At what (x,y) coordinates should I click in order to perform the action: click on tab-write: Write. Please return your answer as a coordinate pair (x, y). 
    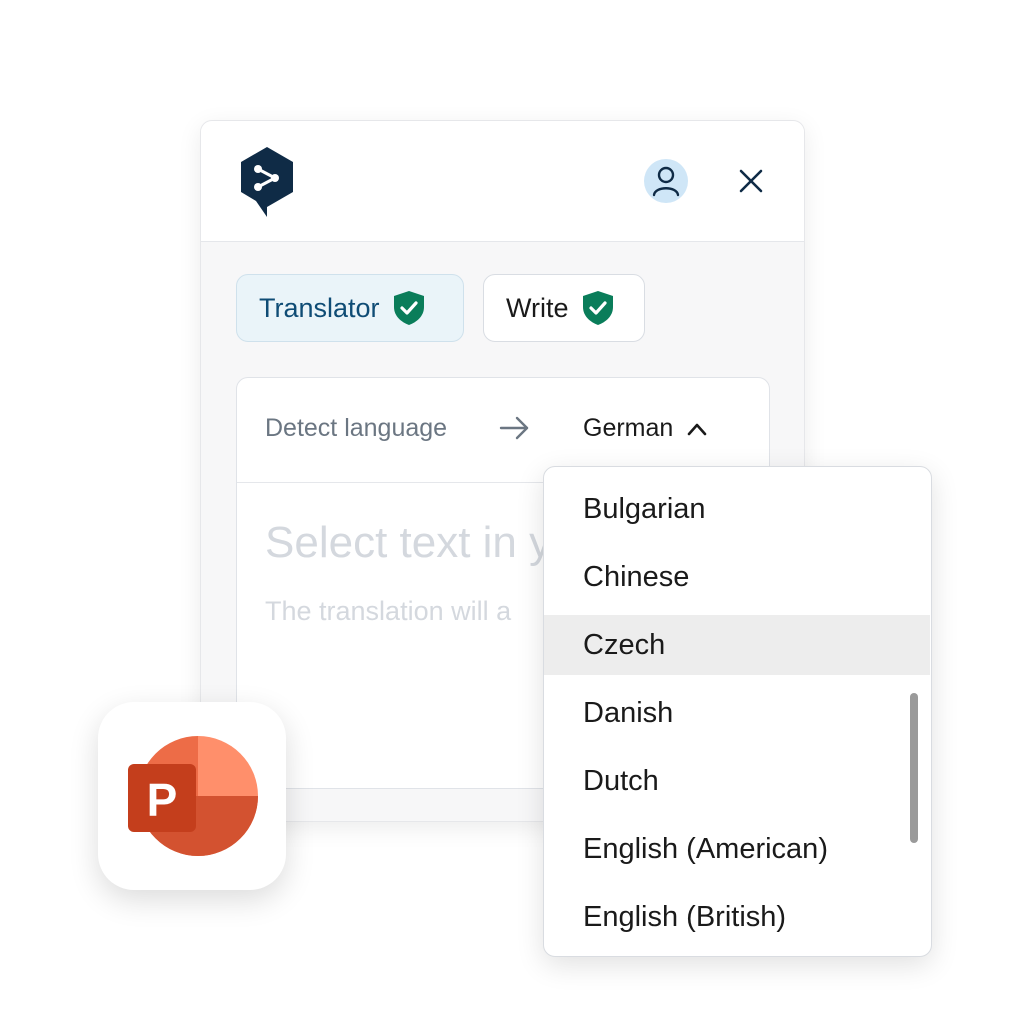
    Looking at the image, I should click on (564, 308).